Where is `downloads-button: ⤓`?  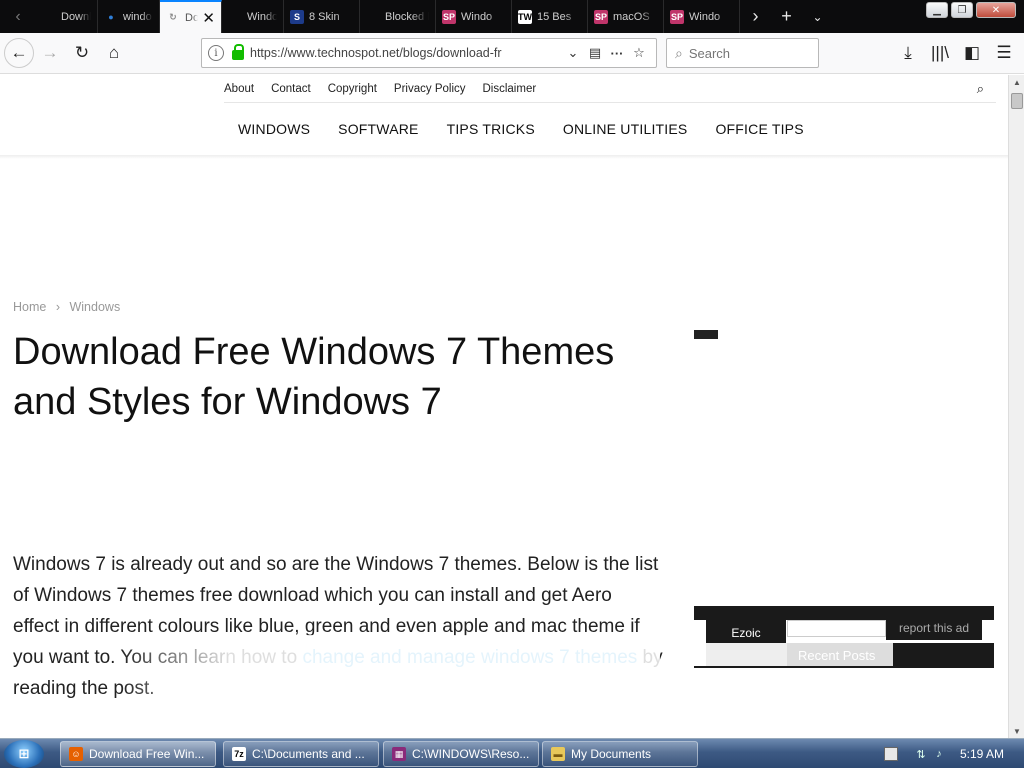
downloads-button: ⤓ is located at coordinates (908, 53).